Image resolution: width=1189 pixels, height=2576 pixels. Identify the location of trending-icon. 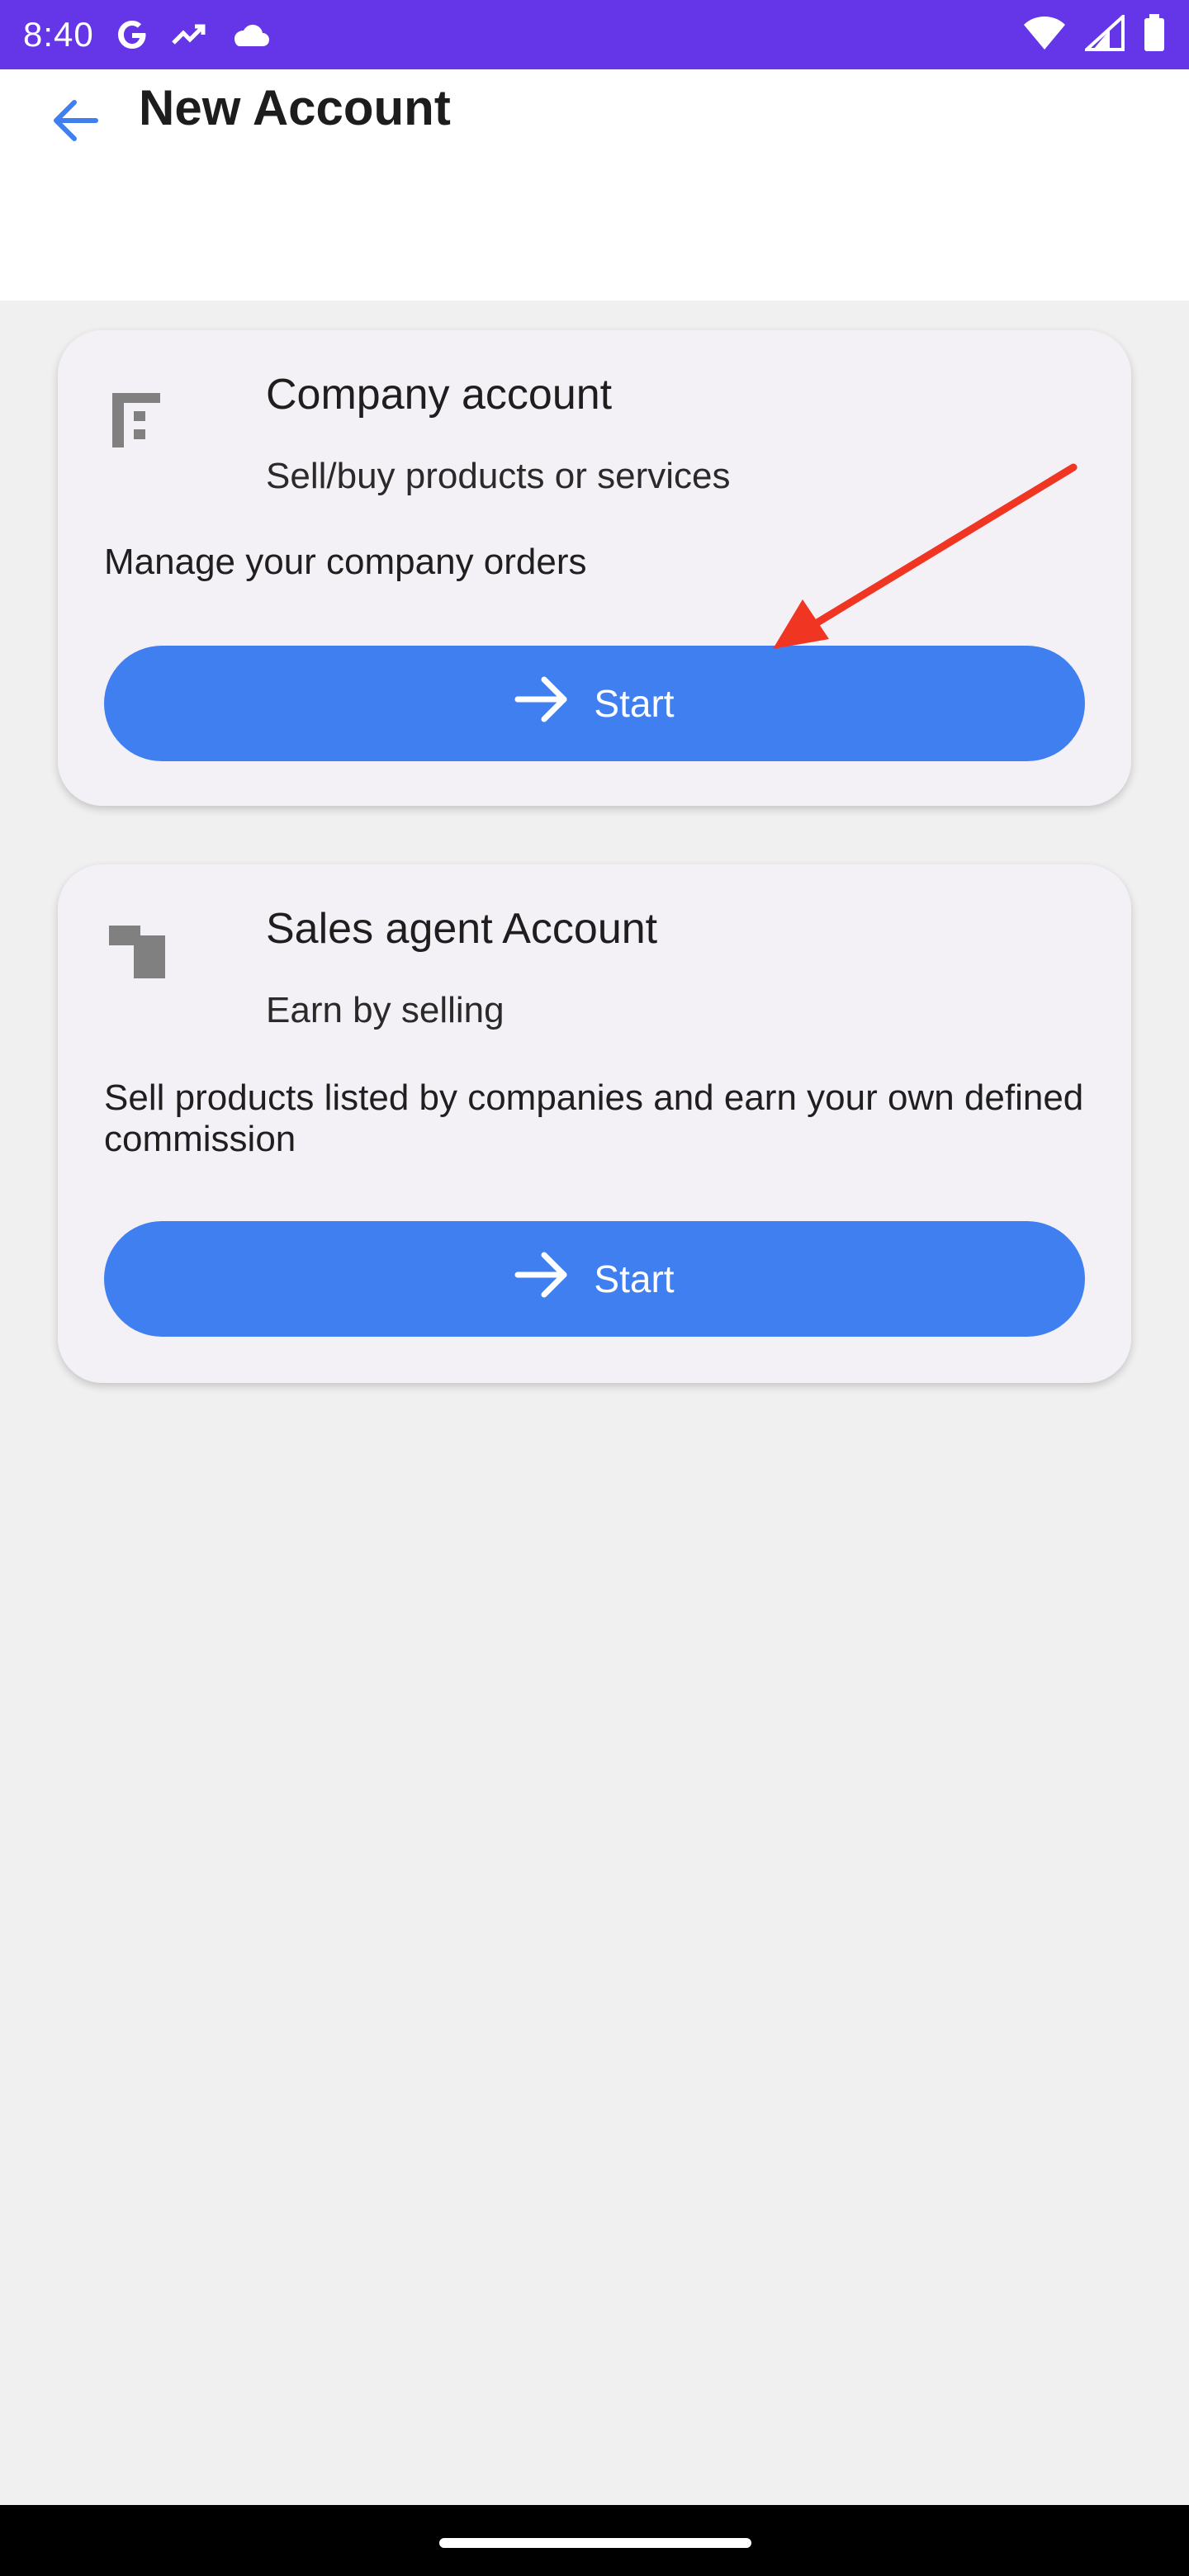
(190, 34).